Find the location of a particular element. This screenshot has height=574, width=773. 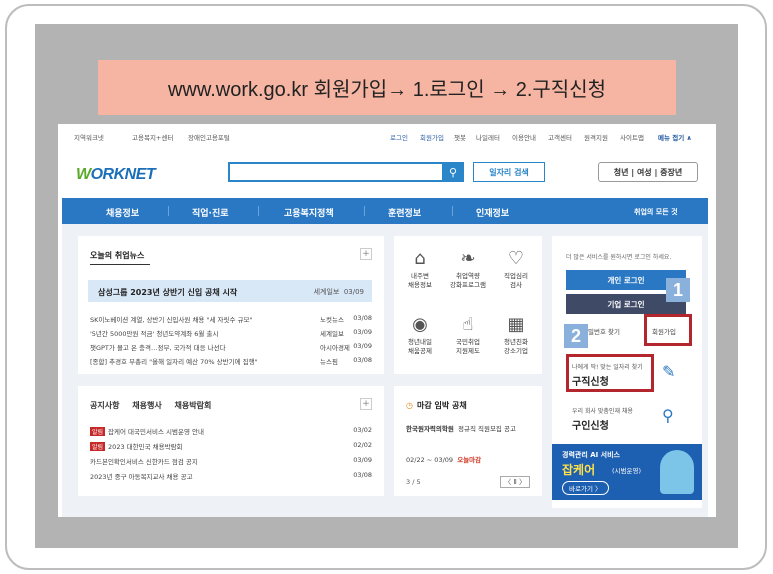

util-link-sitemap: 사이트맵 is located at coordinates (632, 137).